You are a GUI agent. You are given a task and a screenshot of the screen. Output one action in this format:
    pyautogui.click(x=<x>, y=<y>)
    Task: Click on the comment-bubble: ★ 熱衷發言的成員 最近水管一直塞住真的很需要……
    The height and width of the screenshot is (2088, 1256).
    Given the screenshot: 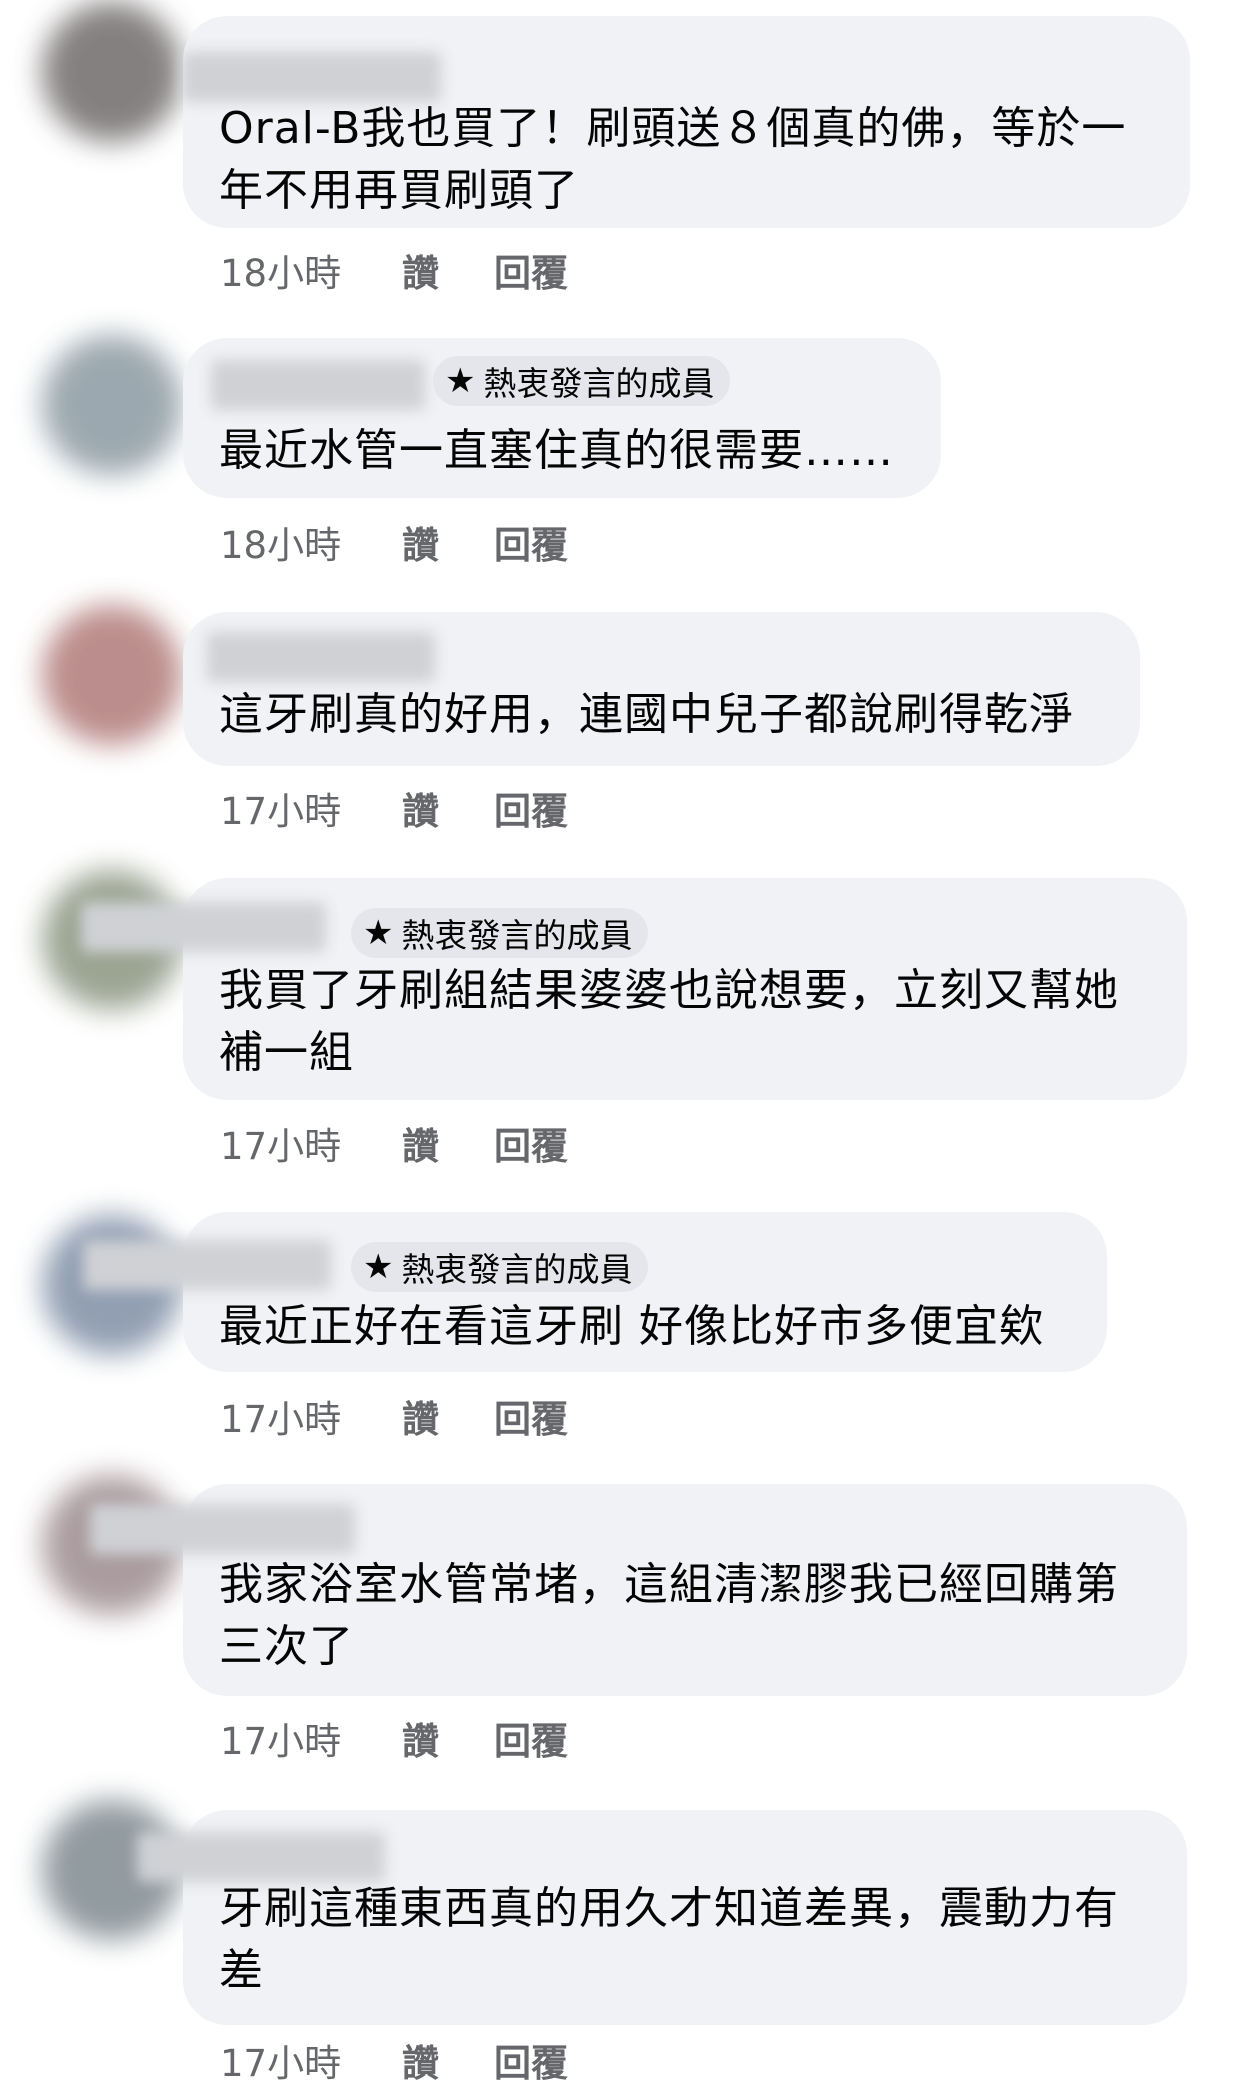 What is the action you would take?
    pyautogui.click(x=562, y=418)
    